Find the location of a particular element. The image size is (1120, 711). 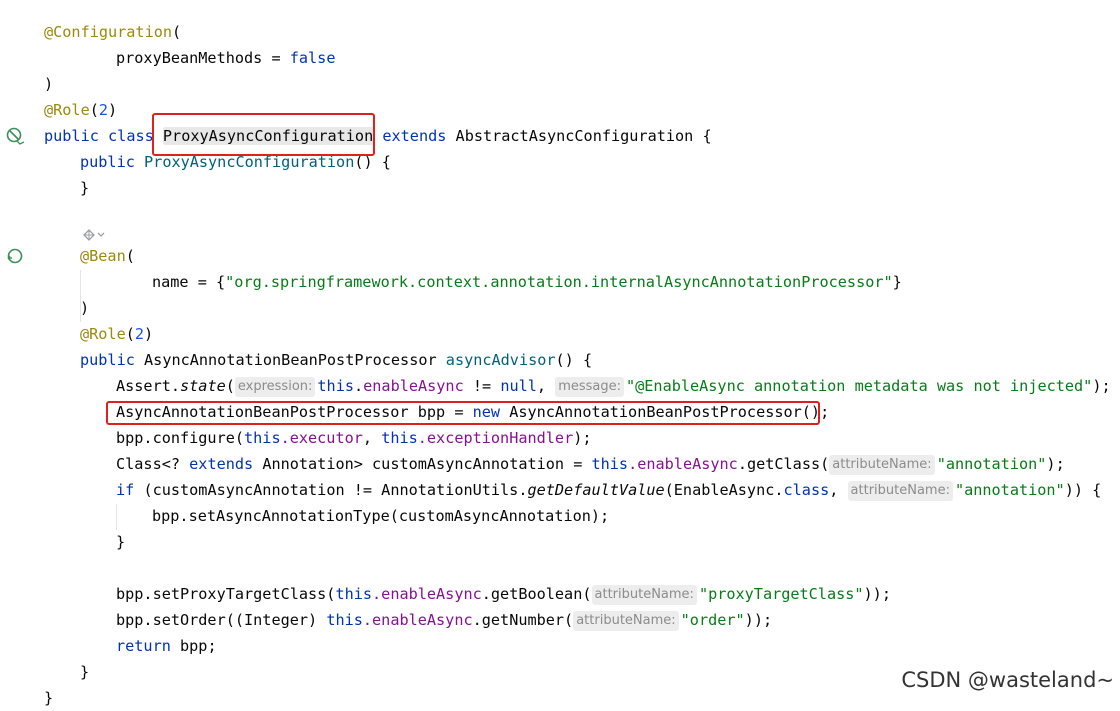

ai-assistant-icon is located at coordinates (97, 235).